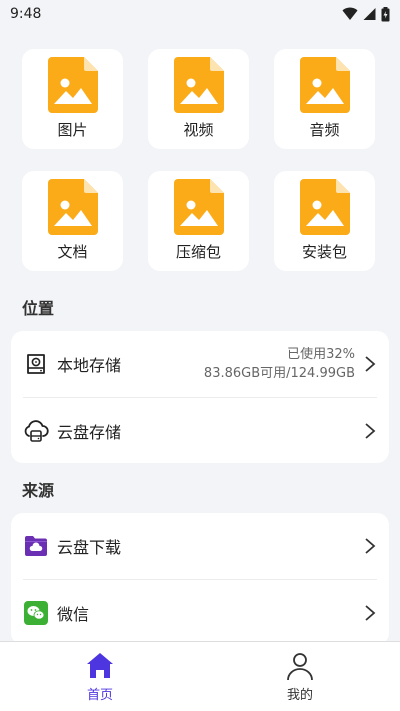  I want to click on cloud-storage-label: 云盘存储, so click(89, 432).